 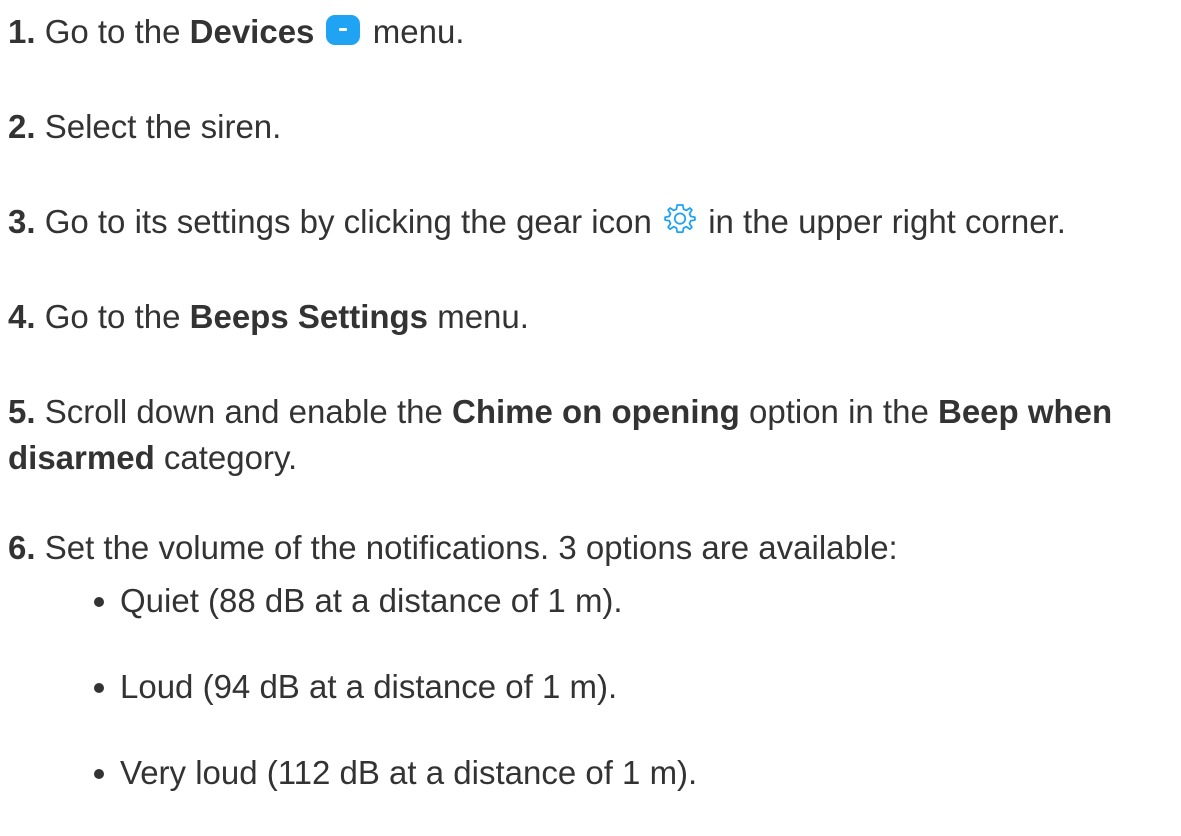 What do you see at coordinates (22, 31) in the screenshot?
I see `step-number: 1.` at bounding box center [22, 31].